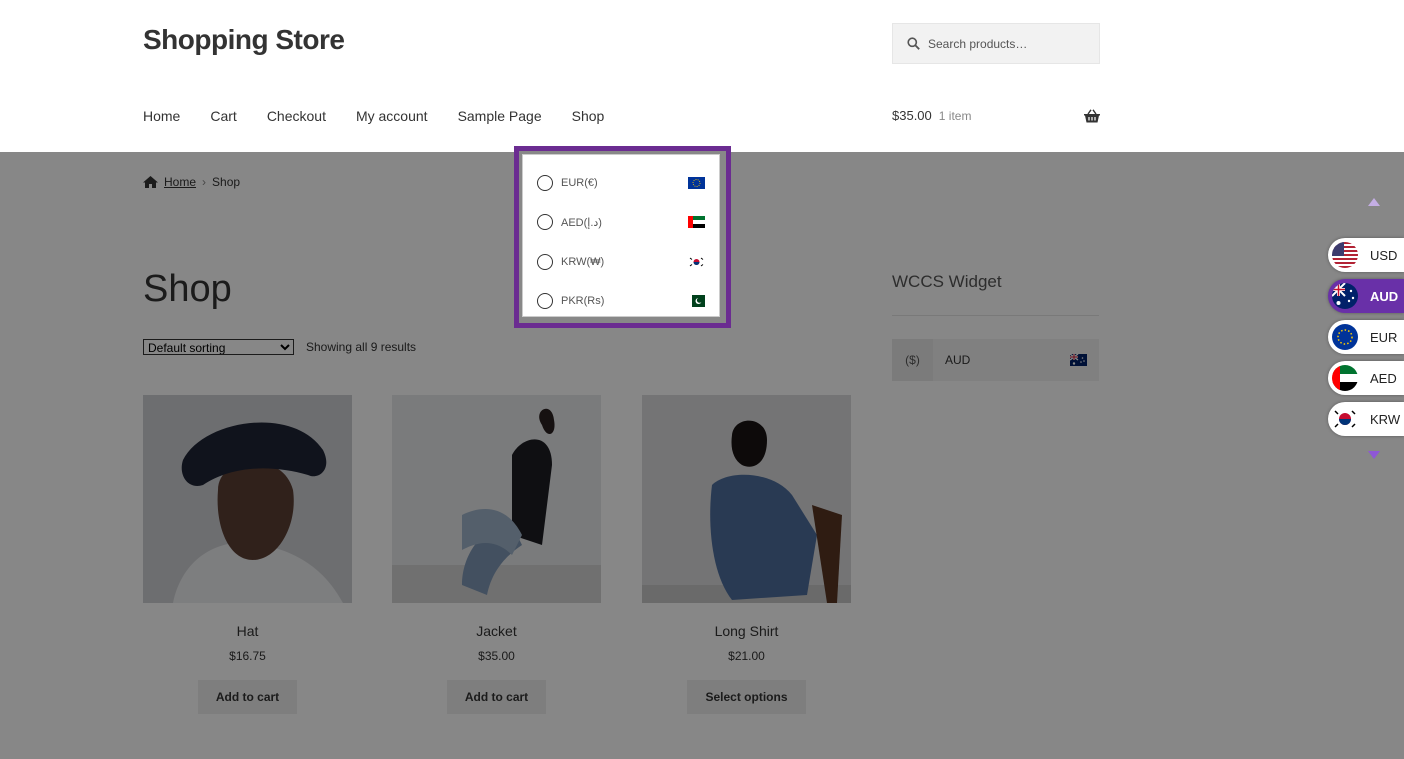 This screenshot has width=1404, height=759. Describe the element at coordinates (1008, 43) in the screenshot. I see `search-input` at that location.